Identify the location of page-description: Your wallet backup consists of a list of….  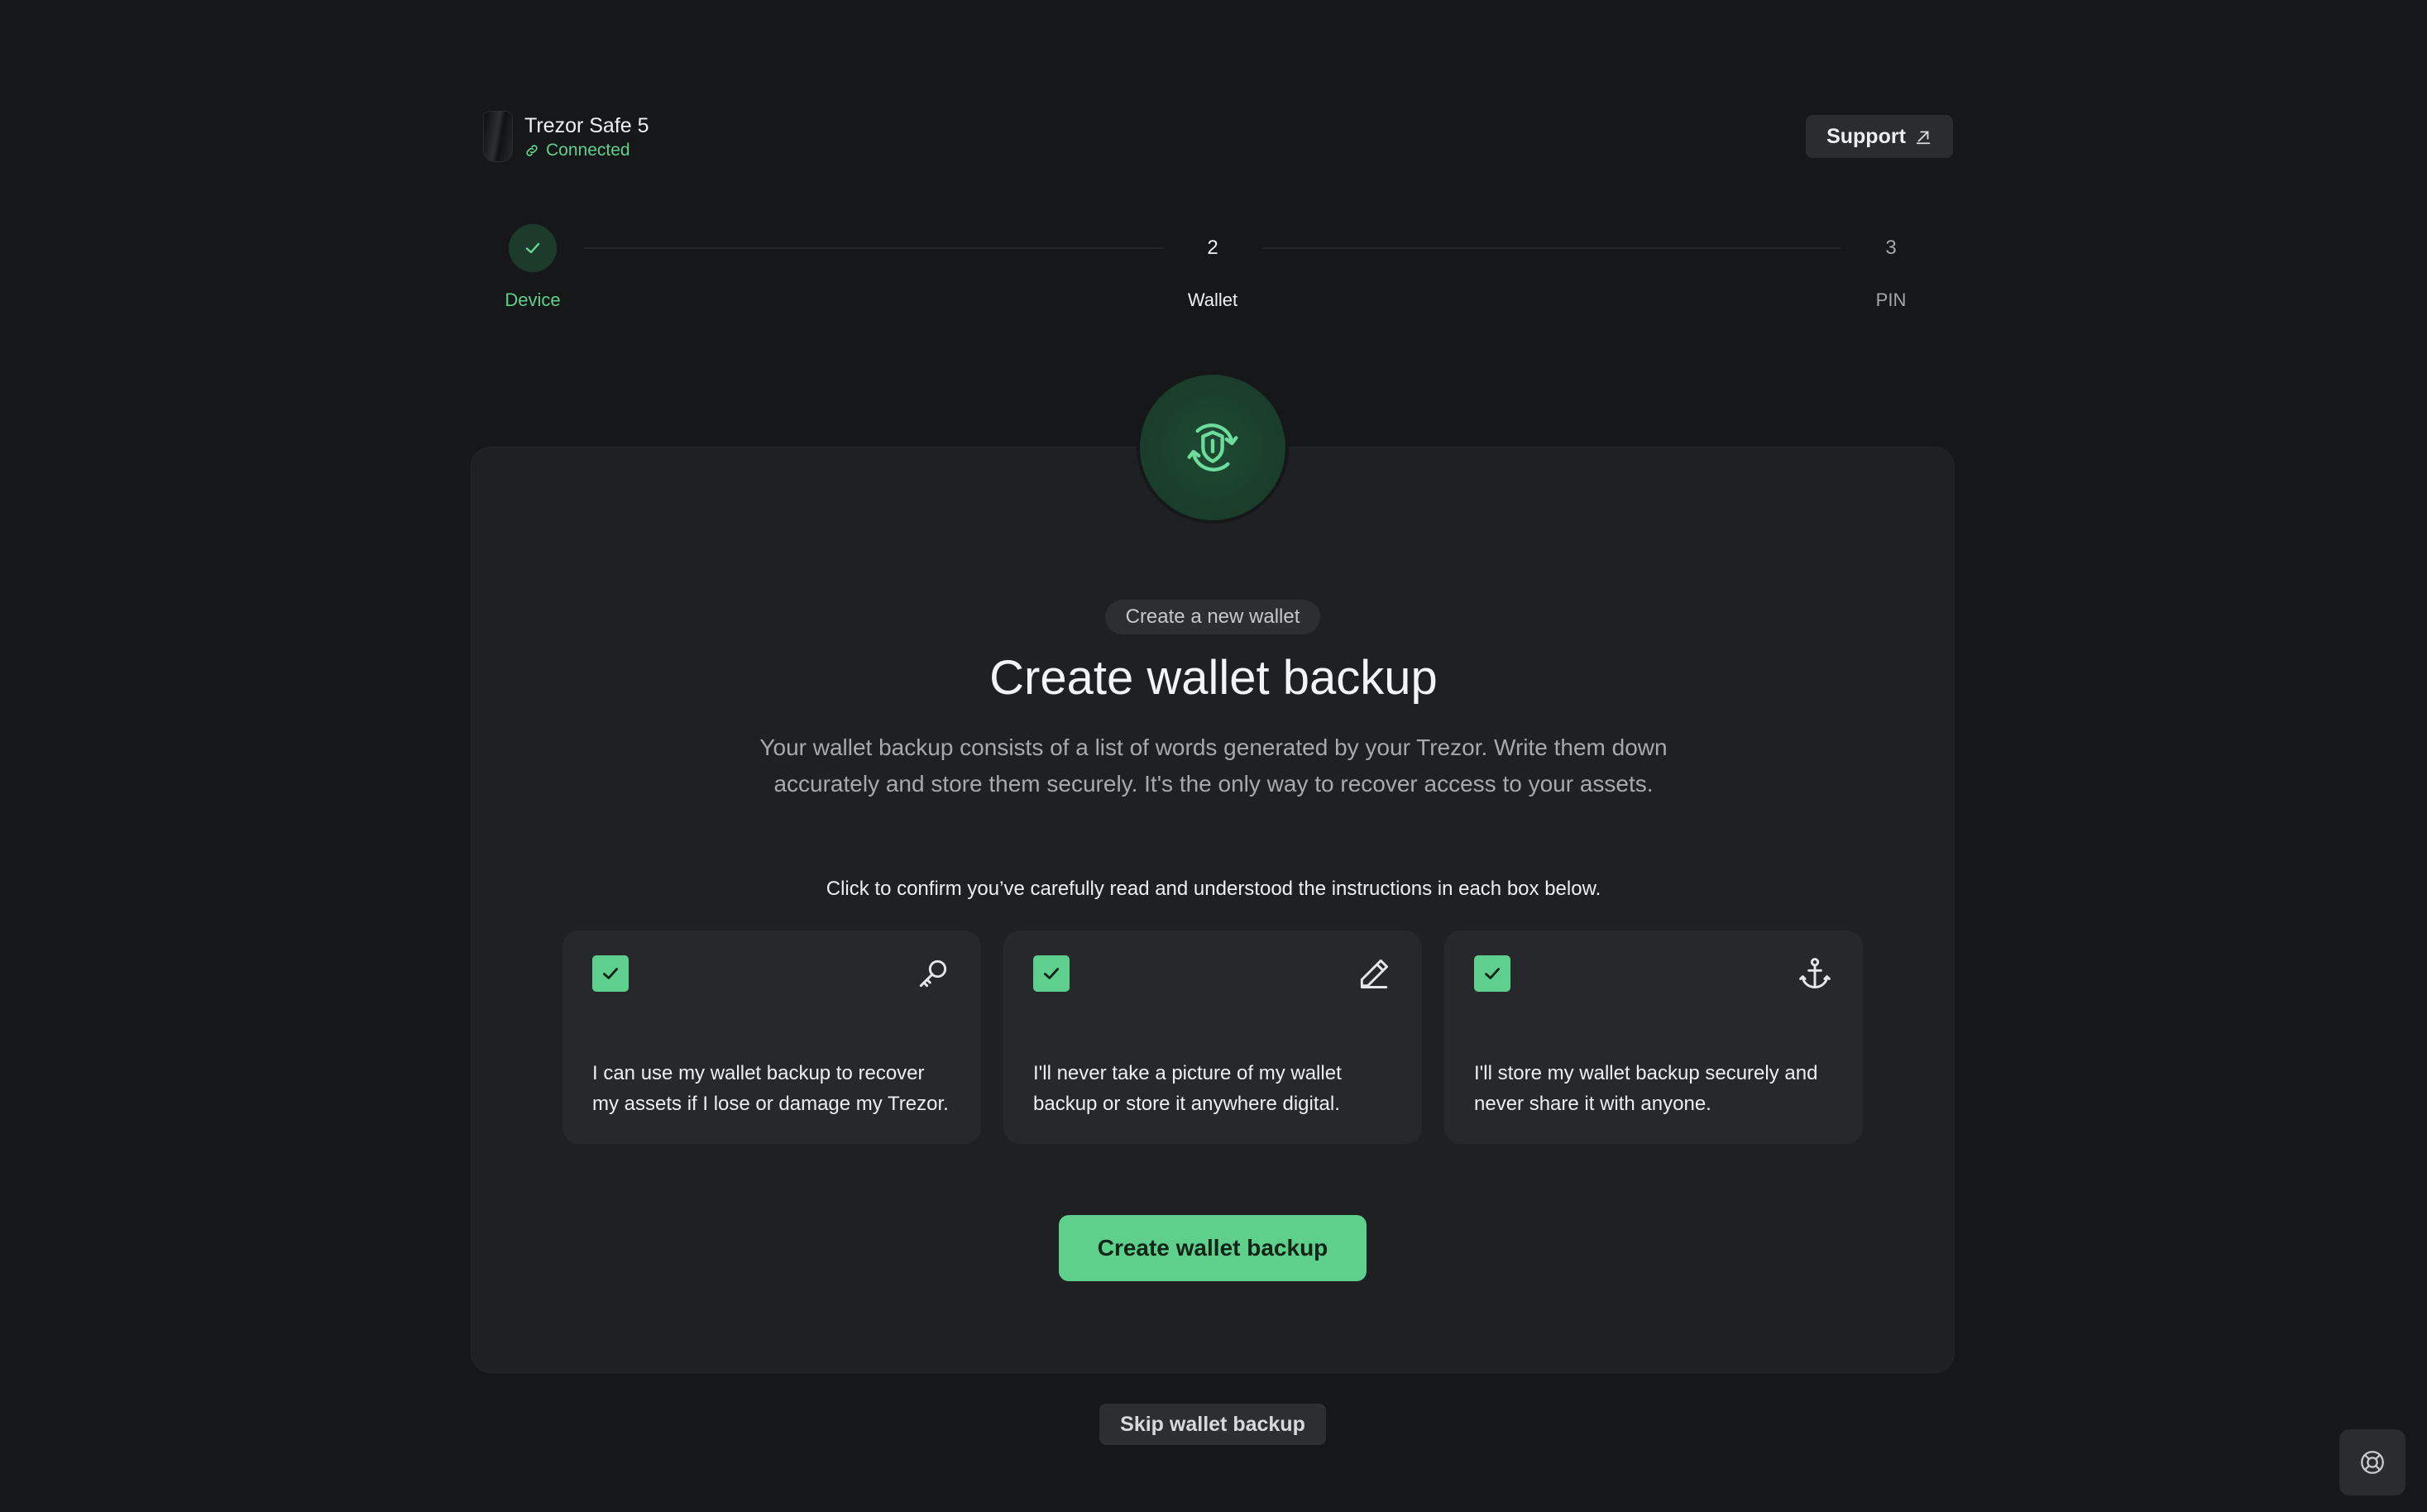
(1213, 765).